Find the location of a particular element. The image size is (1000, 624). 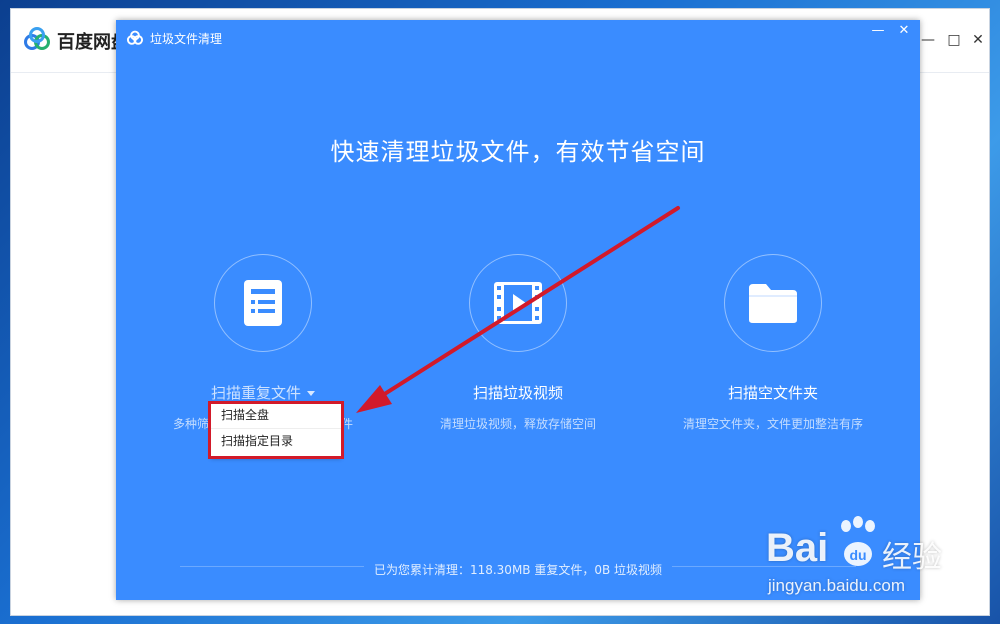

close-button: ✕ is located at coordinates (978, 40).